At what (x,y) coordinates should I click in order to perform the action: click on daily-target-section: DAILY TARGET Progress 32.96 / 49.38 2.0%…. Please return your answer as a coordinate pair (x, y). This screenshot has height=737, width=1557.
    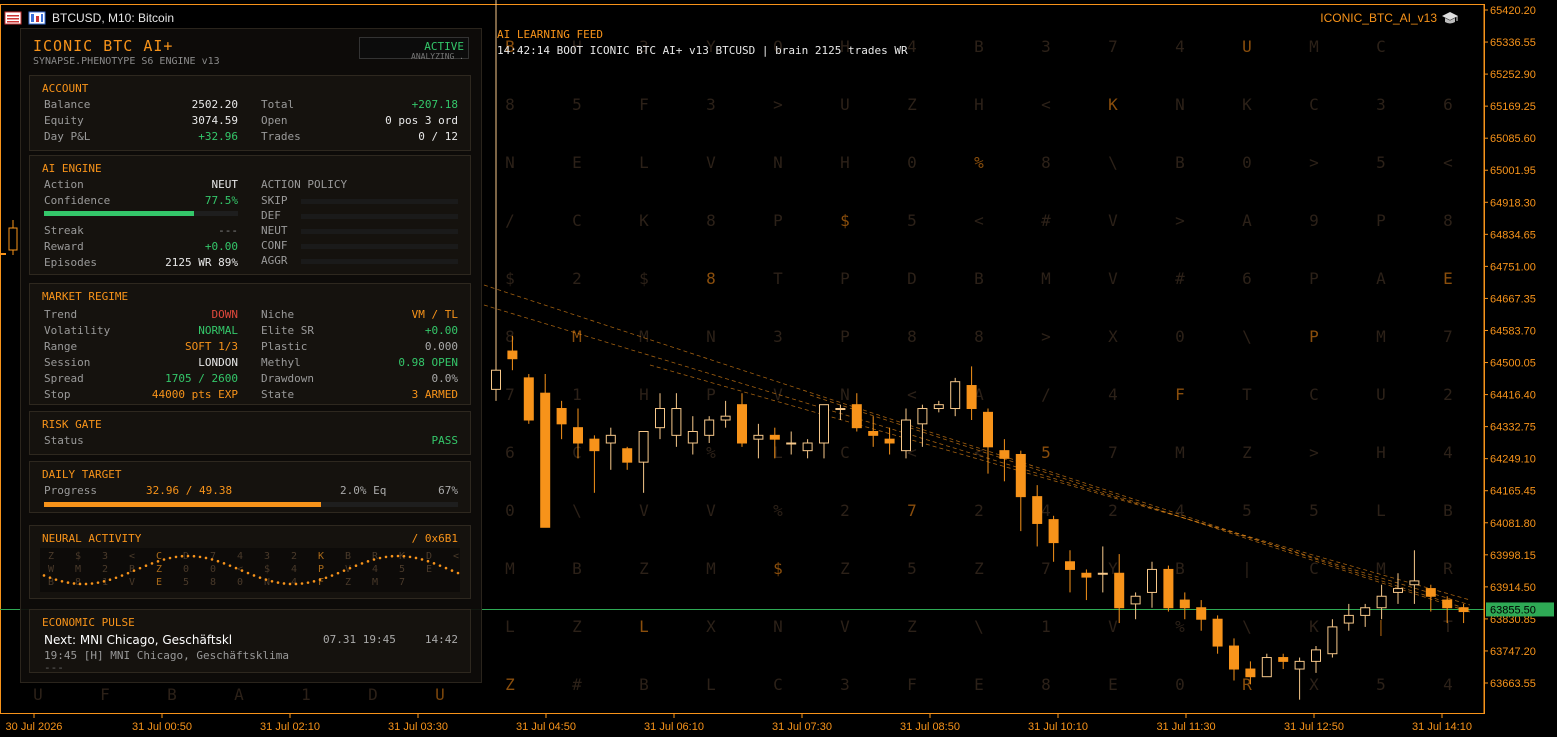
    Looking at the image, I should click on (250, 487).